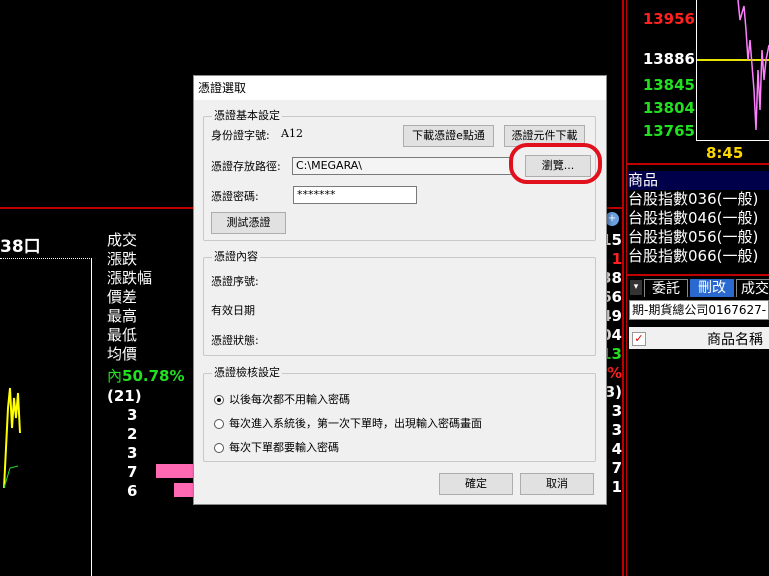 This screenshot has width=769, height=576. Describe the element at coordinates (355, 424) in the screenshot. I see `option-label-first-order: 每次進入系統後，第一次下單時，出現輸入密碼畫面` at that location.